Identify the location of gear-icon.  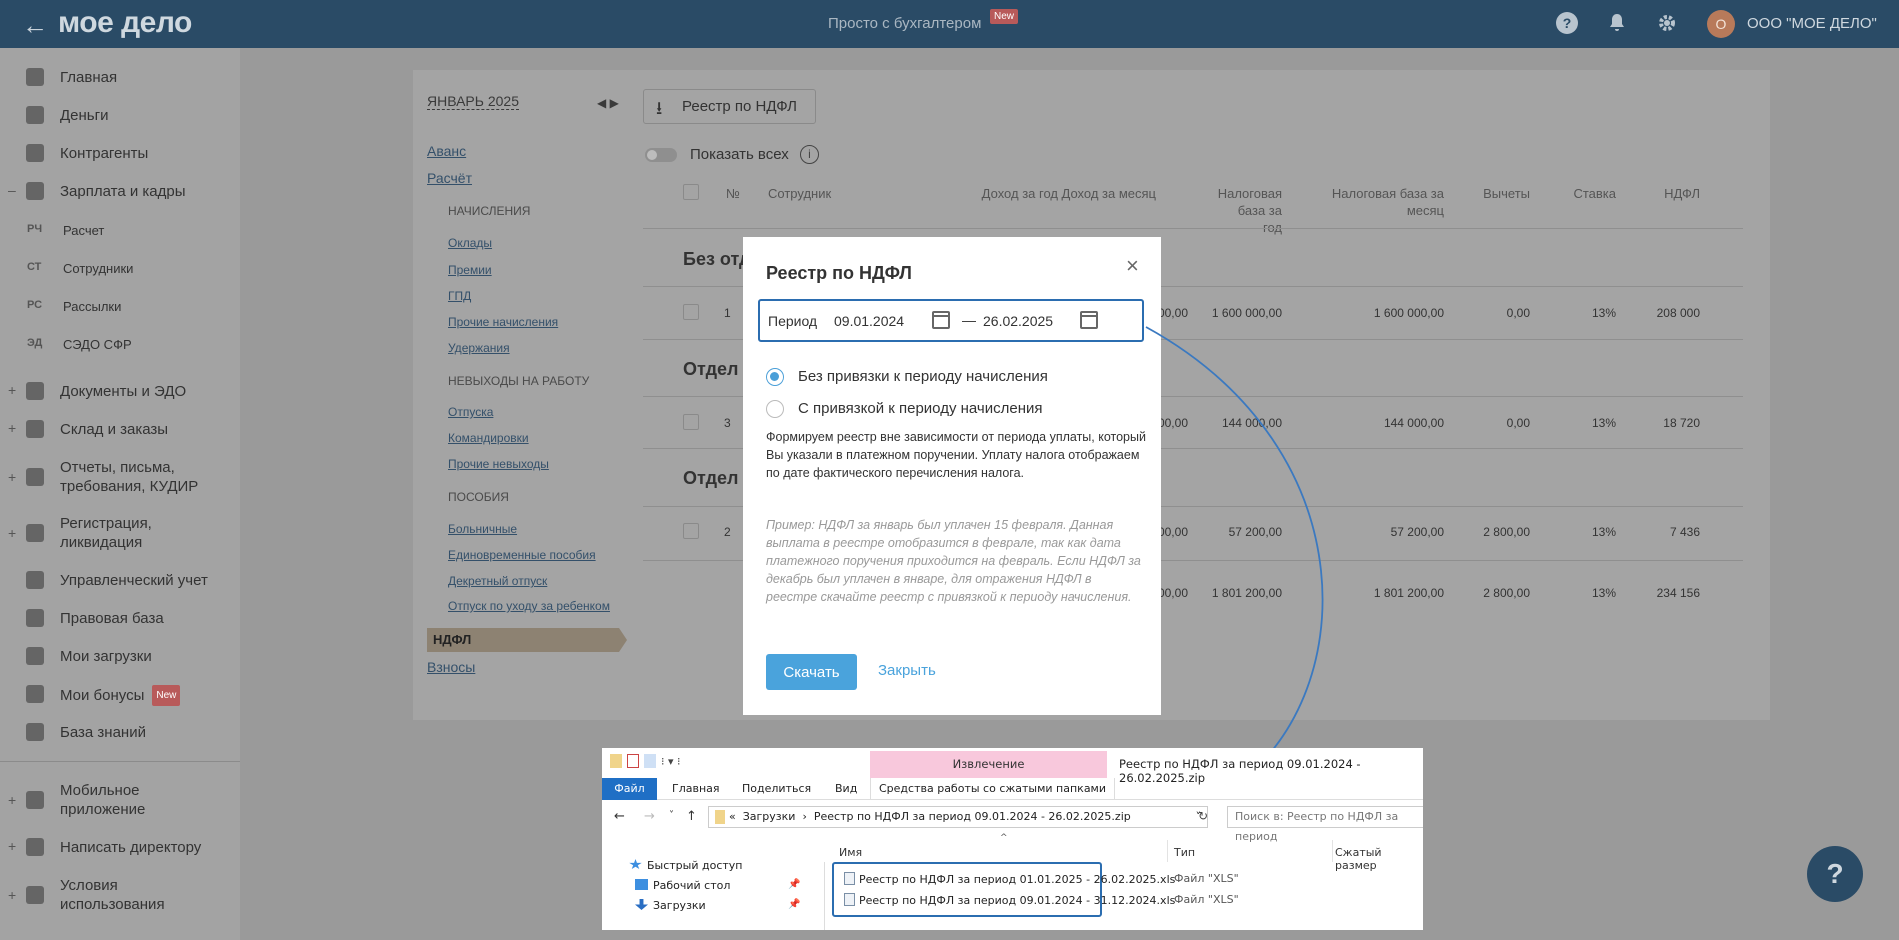
(1667, 23).